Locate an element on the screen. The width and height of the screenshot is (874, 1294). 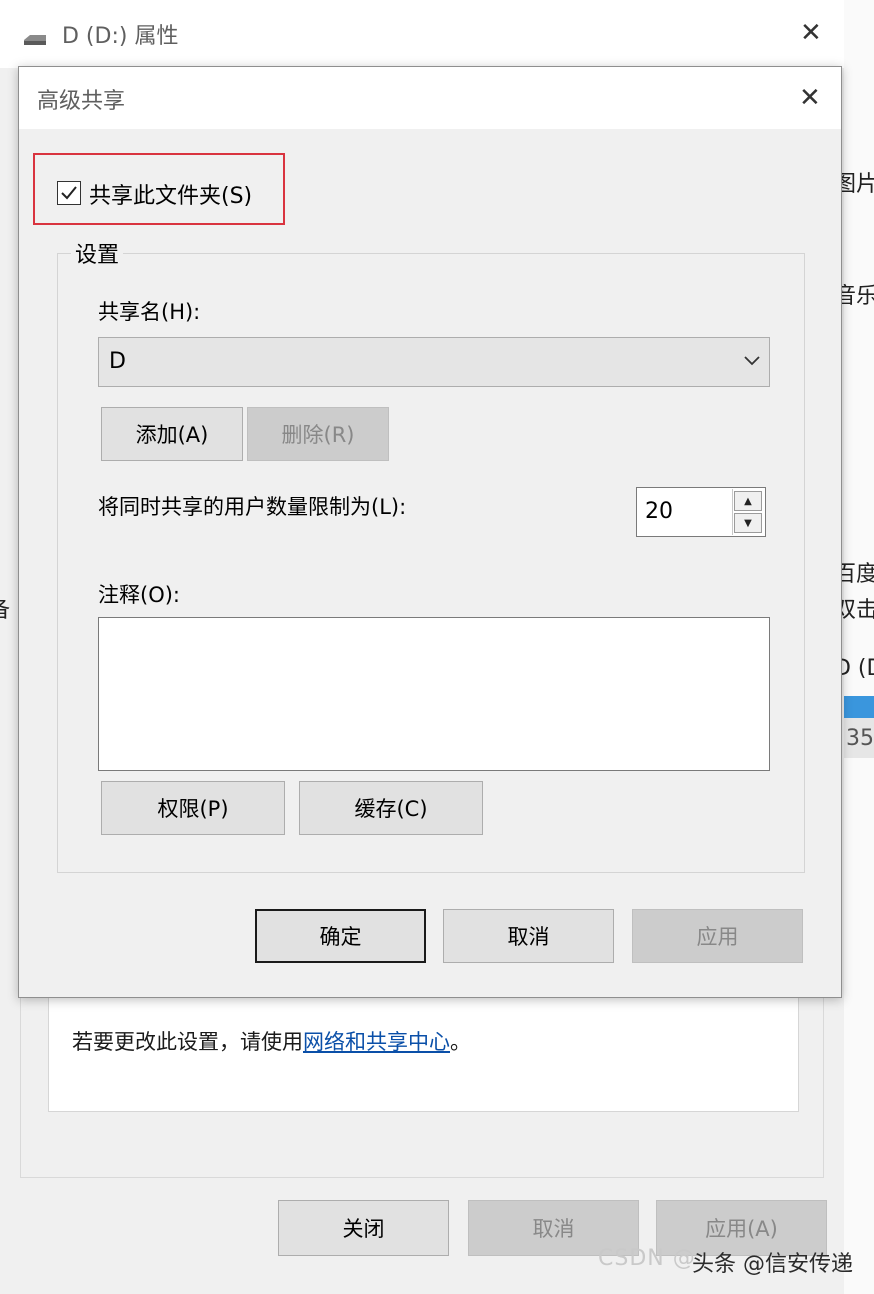
settings-group-title: 设置 is located at coordinates (97, 253).